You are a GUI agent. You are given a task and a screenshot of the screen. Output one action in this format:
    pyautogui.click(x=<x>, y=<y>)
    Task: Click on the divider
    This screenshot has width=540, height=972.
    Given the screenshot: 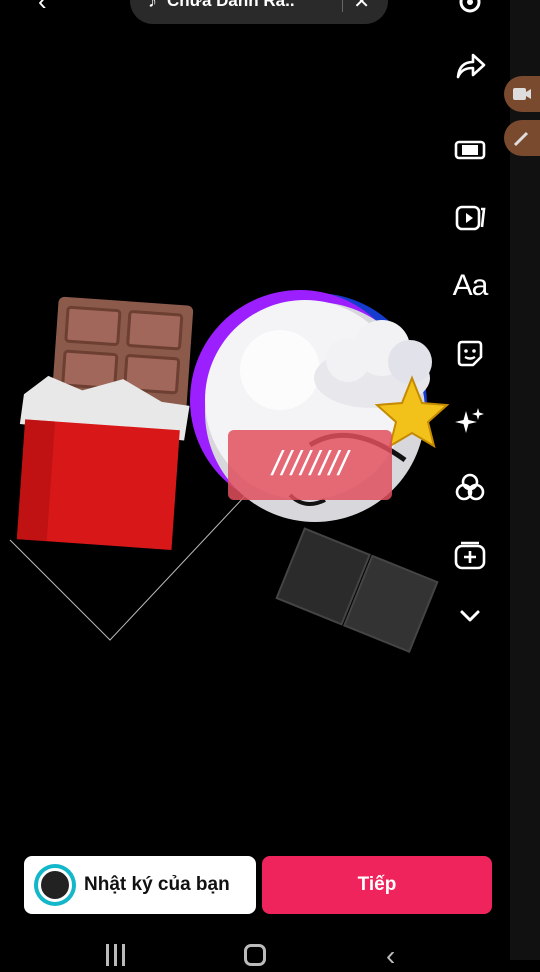 What is the action you would take?
    pyautogui.click(x=343, y=6)
    